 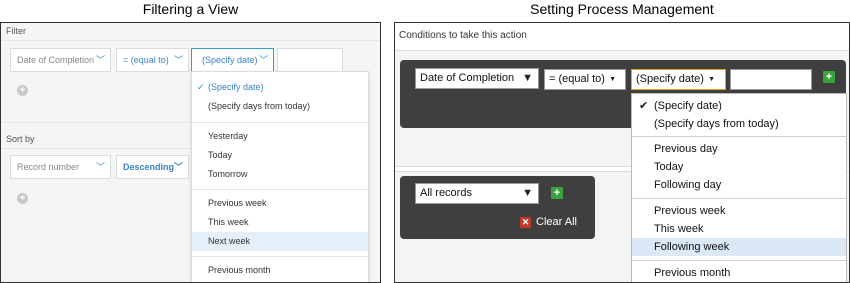 What do you see at coordinates (670, 79) in the screenshot?
I see `condition-value-value: (Specify date)` at bounding box center [670, 79].